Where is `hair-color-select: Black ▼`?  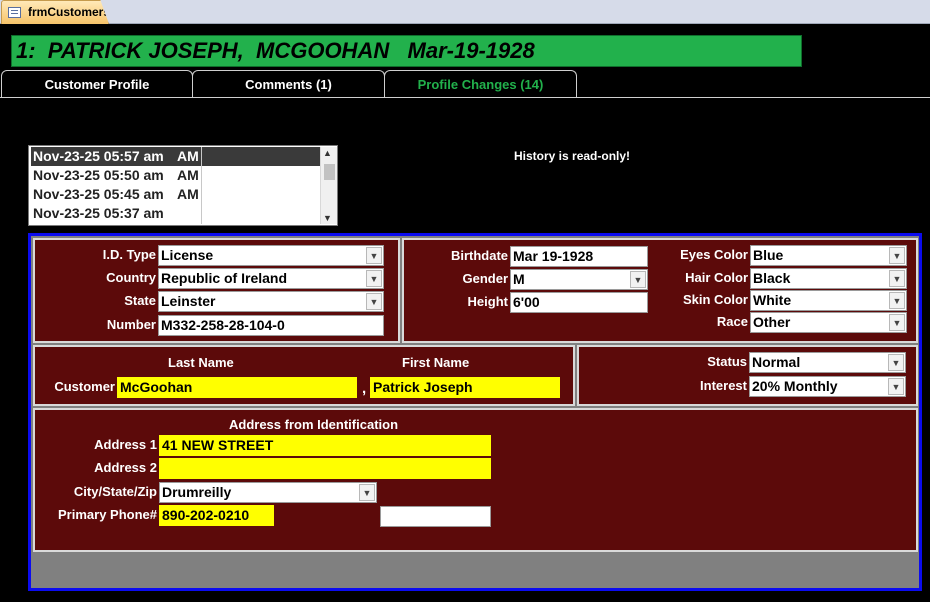 hair-color-select: Black ▼ is located at coordinates (828, 278).